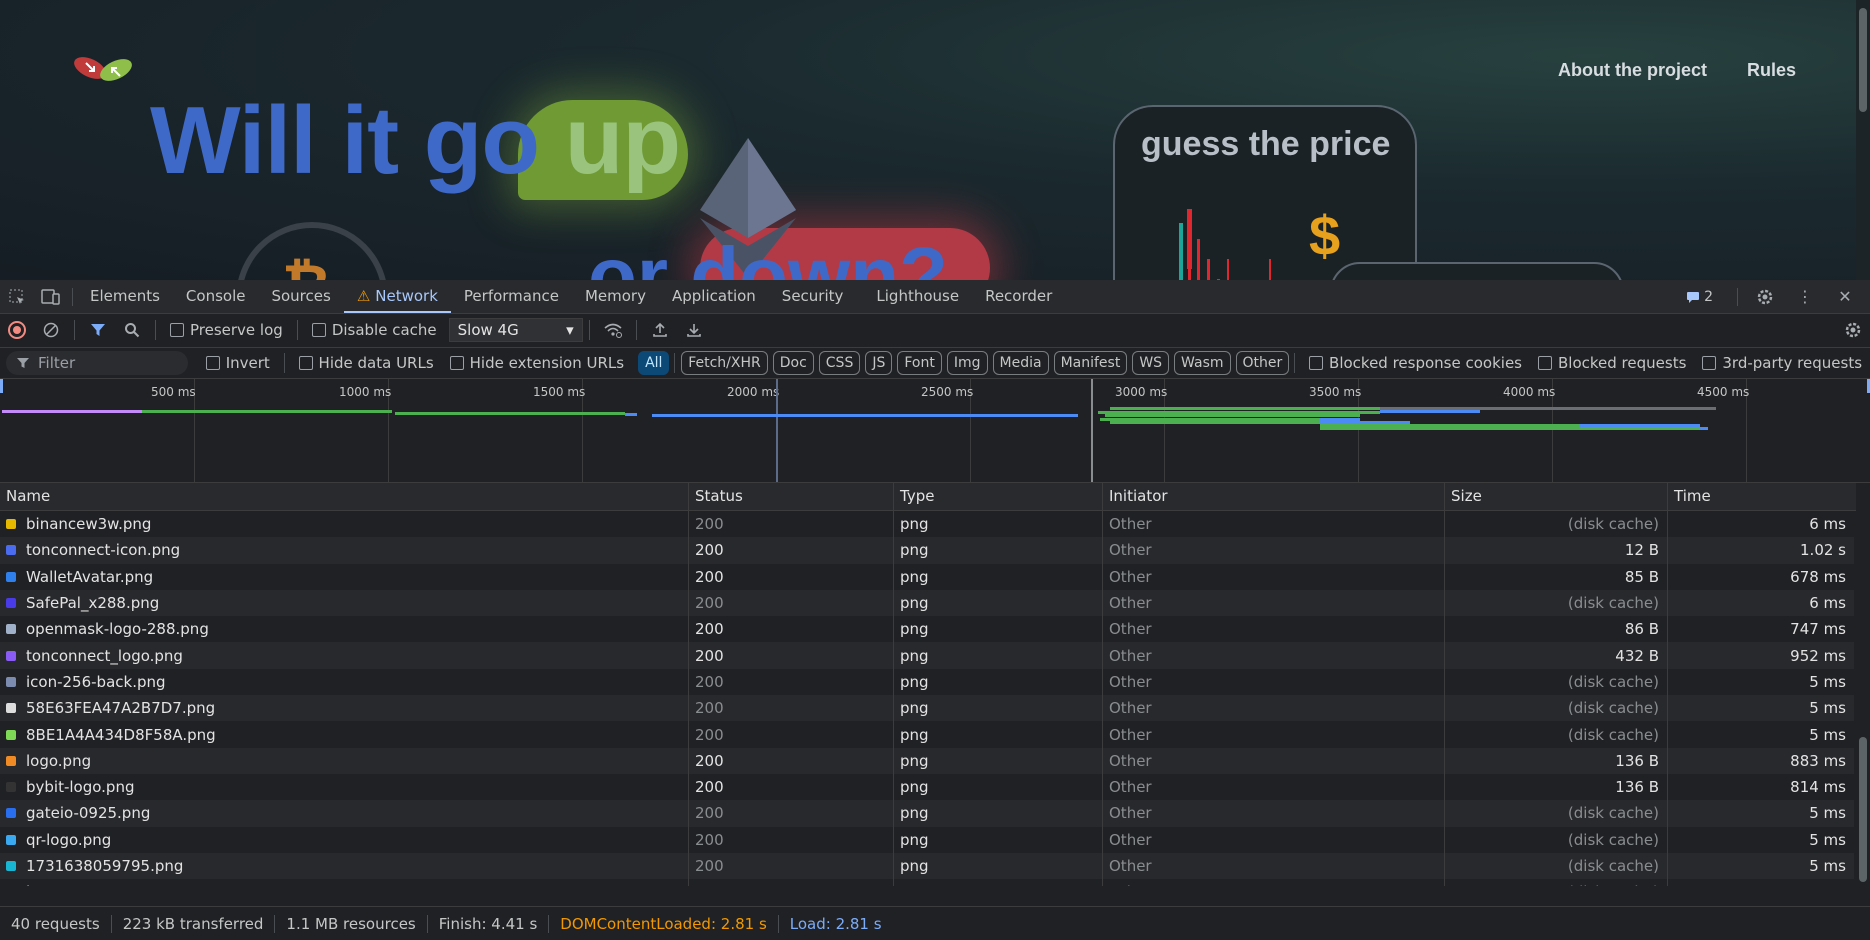  Describe the element at coordinates (1430, 411) in the screenshot. I see `waterfall-bar` at that location.